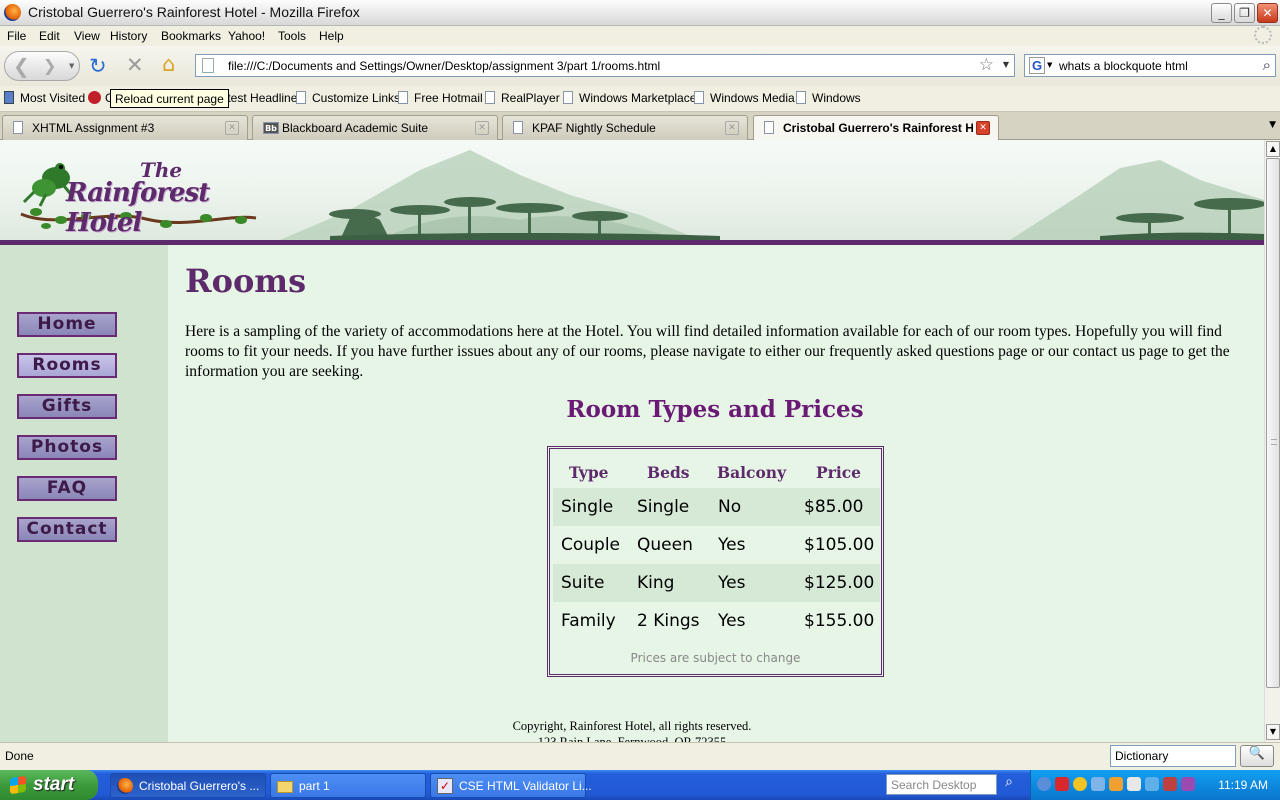 The width and height of the screenshot is (1280, 800). Describe the element at coordinates (67, 529) in the screenshot. I see `nav-button-contact: Contact` at that location.